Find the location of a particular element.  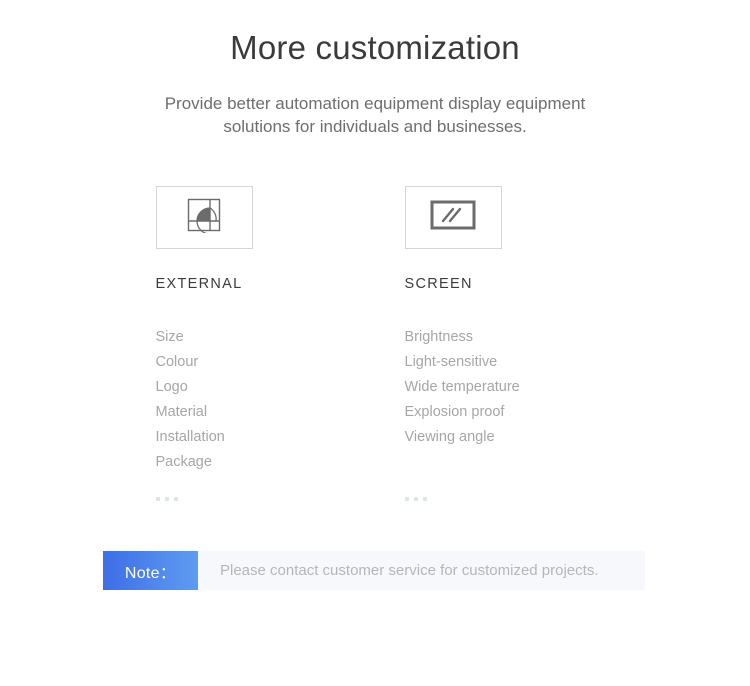

page-title: More customization is located at coordinates (375, 47).